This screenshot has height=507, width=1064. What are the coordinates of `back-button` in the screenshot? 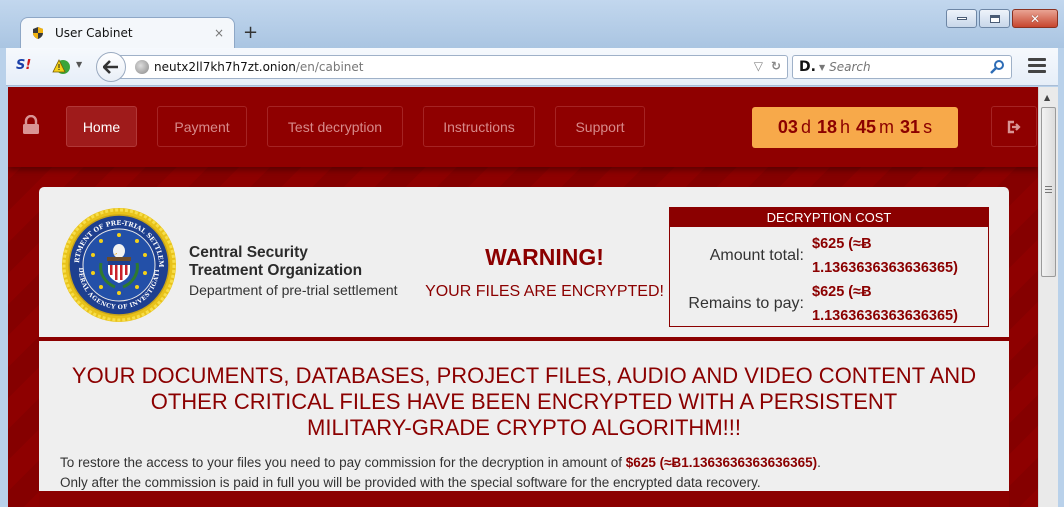 It's located at (111, 67).